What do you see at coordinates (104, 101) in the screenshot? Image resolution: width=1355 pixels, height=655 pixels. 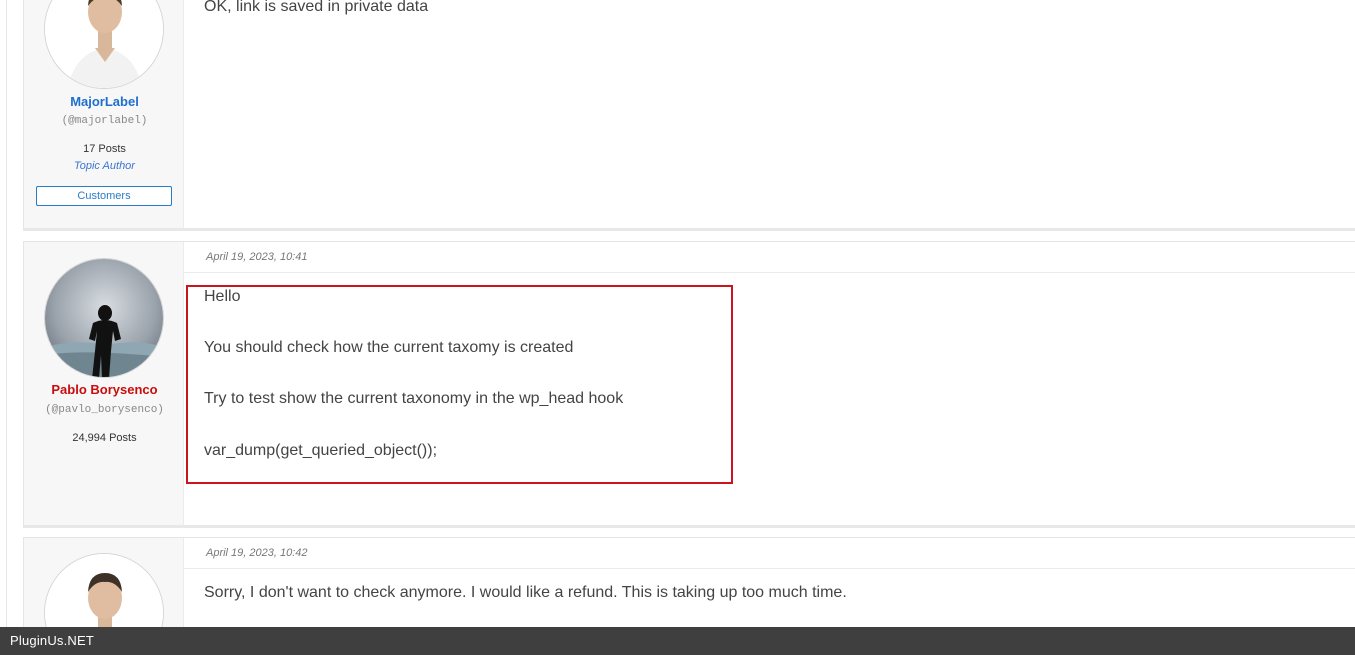 I see `author-name: MajorLabel` at bounding box center [104, 101].